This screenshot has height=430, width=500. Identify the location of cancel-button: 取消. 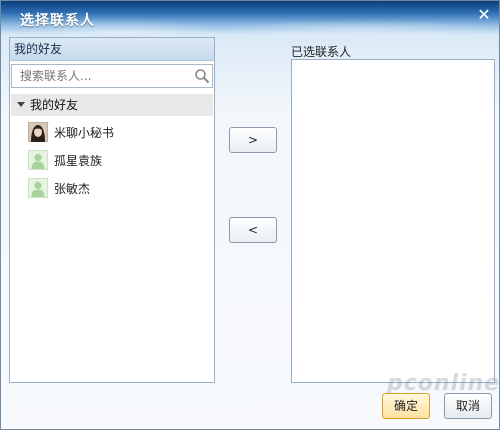
(468, 406).